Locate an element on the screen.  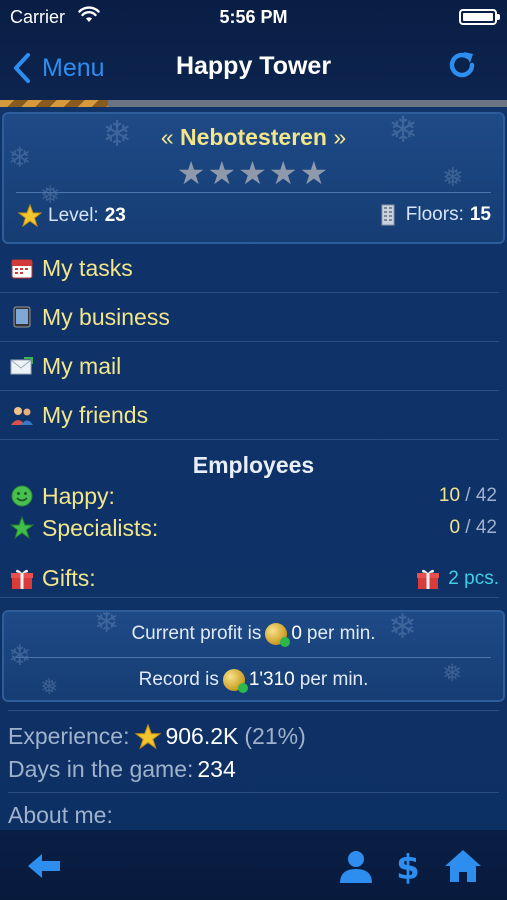
mail-icon is located at coordinates (22, 366).